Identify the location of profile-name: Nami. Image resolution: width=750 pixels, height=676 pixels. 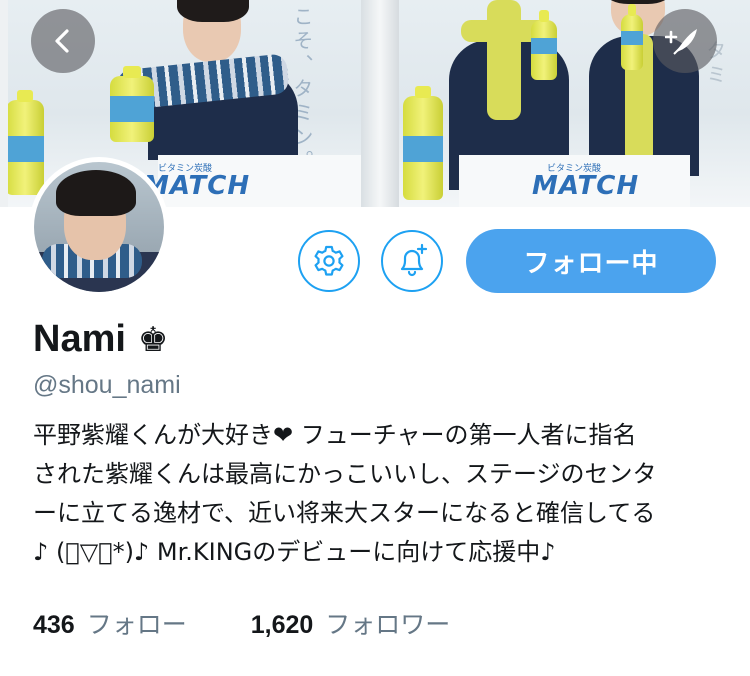
(79, 339).